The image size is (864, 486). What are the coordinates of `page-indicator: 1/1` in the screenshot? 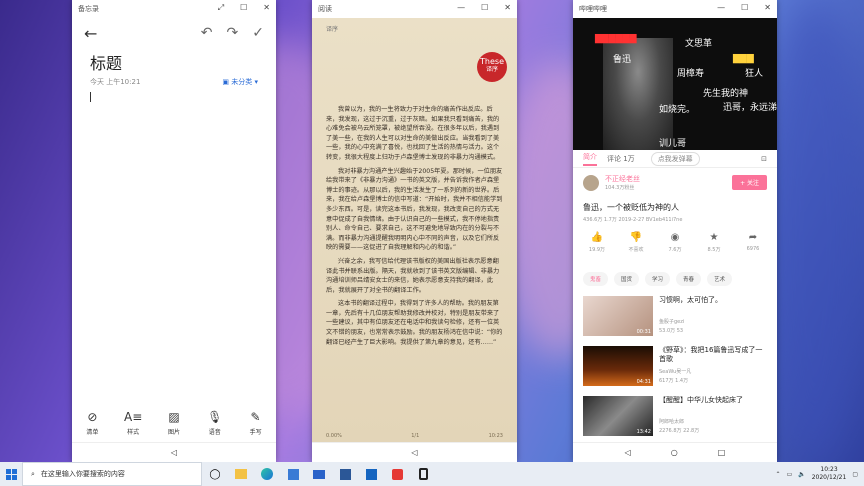 It's located at (415, 436).